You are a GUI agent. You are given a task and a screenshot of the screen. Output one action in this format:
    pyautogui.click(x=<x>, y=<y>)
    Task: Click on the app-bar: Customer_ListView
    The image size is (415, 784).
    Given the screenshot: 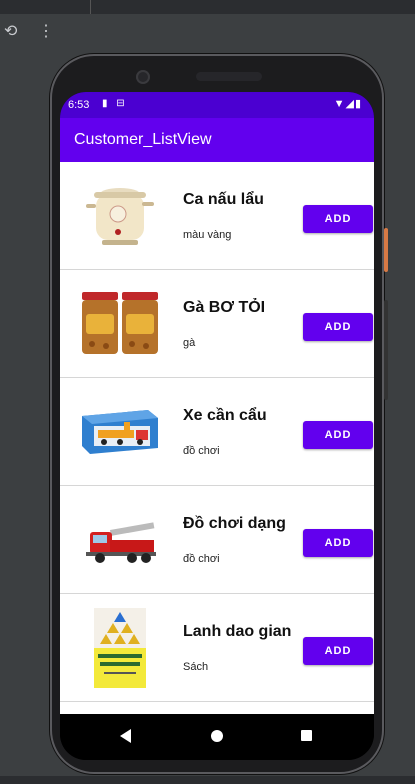 What is the action you would take?
    pyautogui.click(x=217, y=140)
    